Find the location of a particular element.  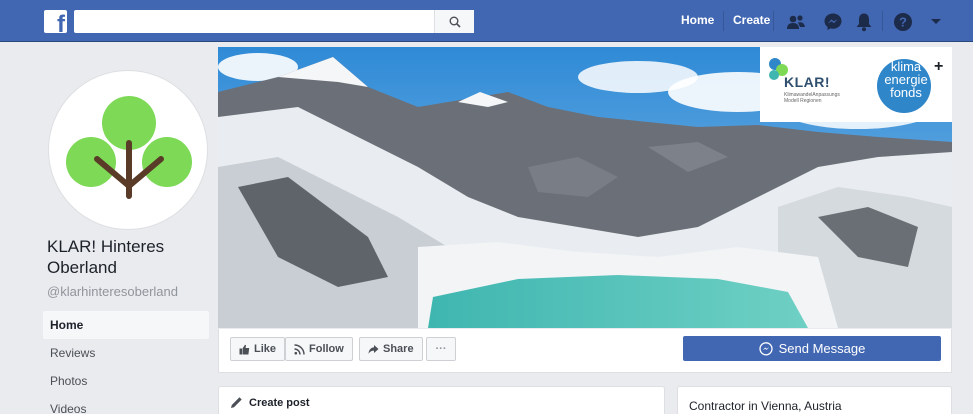

account-dropdown-icon is located at coordinates (936, 22).